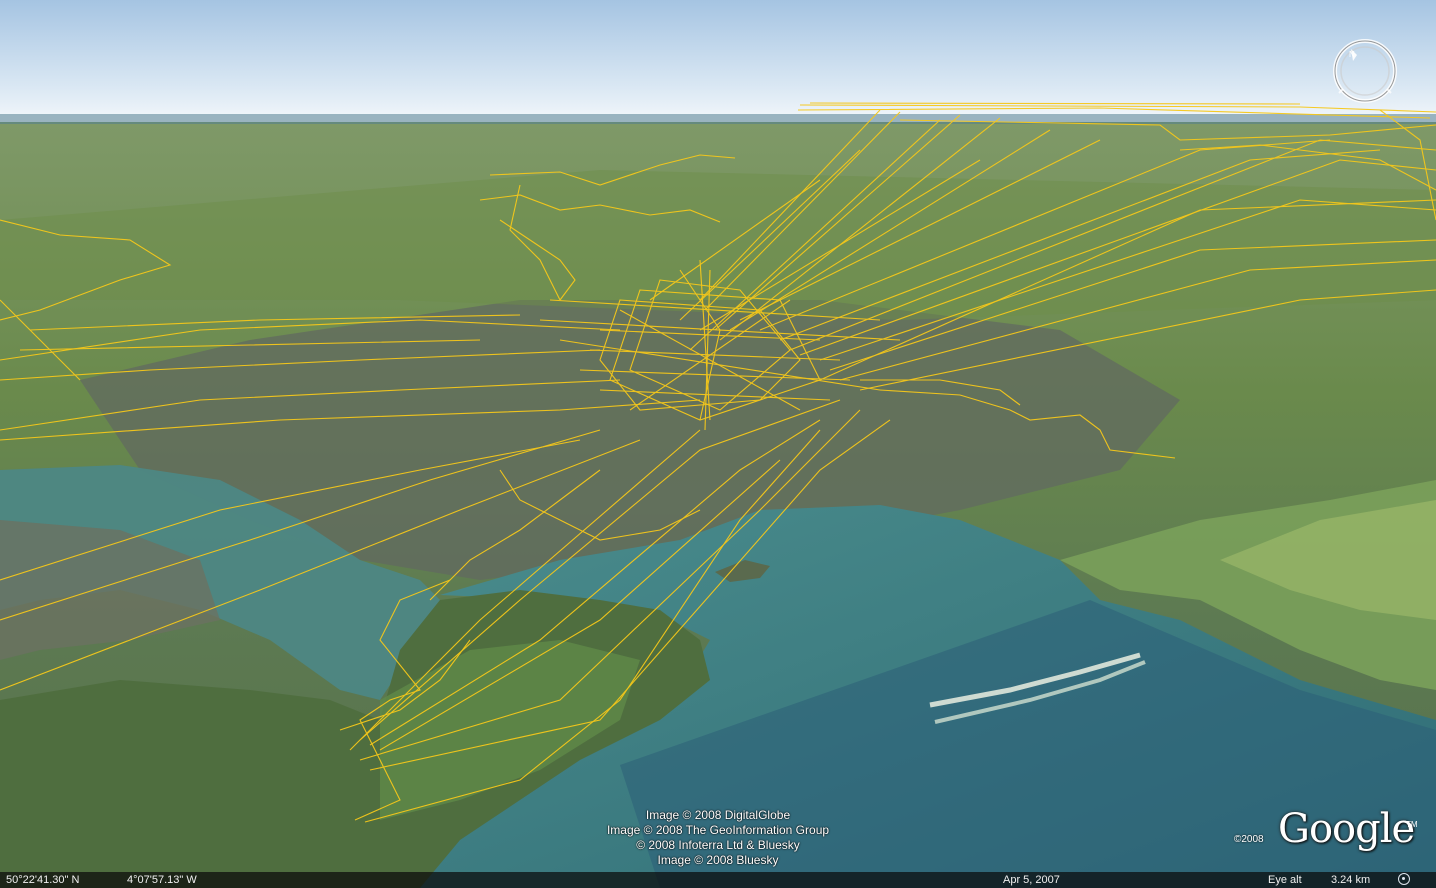 This screenshot has height=888, width=1436. I want to click on credit-line: Image © 2008 The GeoInformation Group, so click(718, 830).